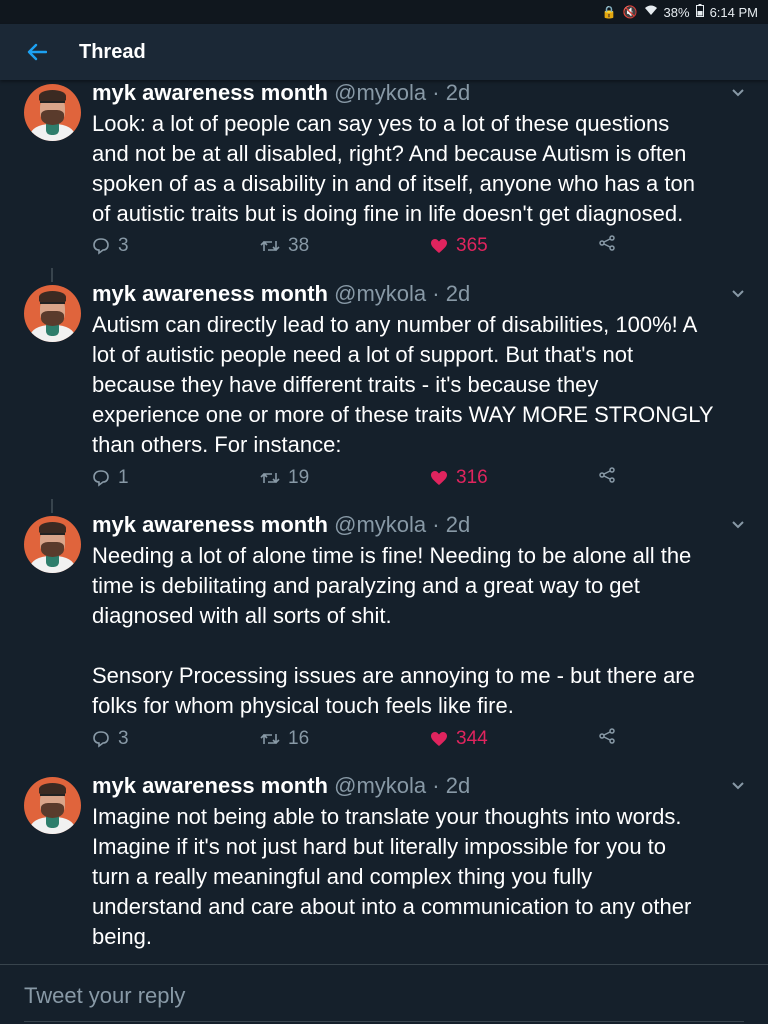  Describe the element at coordinates (104, 996) in the screenshot. I see `reply-input: Tweet your reply` at that location.